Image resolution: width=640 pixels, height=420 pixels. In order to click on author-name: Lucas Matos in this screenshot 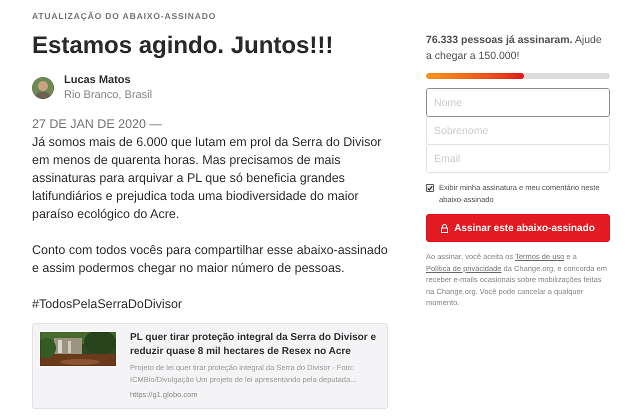, I will do `click(98, 79)`.